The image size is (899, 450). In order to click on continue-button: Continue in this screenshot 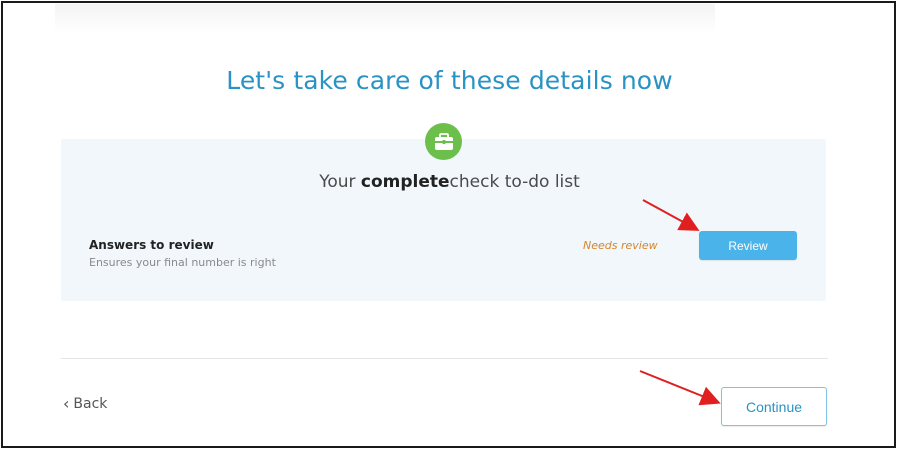, I will do `click(774, 406)`.